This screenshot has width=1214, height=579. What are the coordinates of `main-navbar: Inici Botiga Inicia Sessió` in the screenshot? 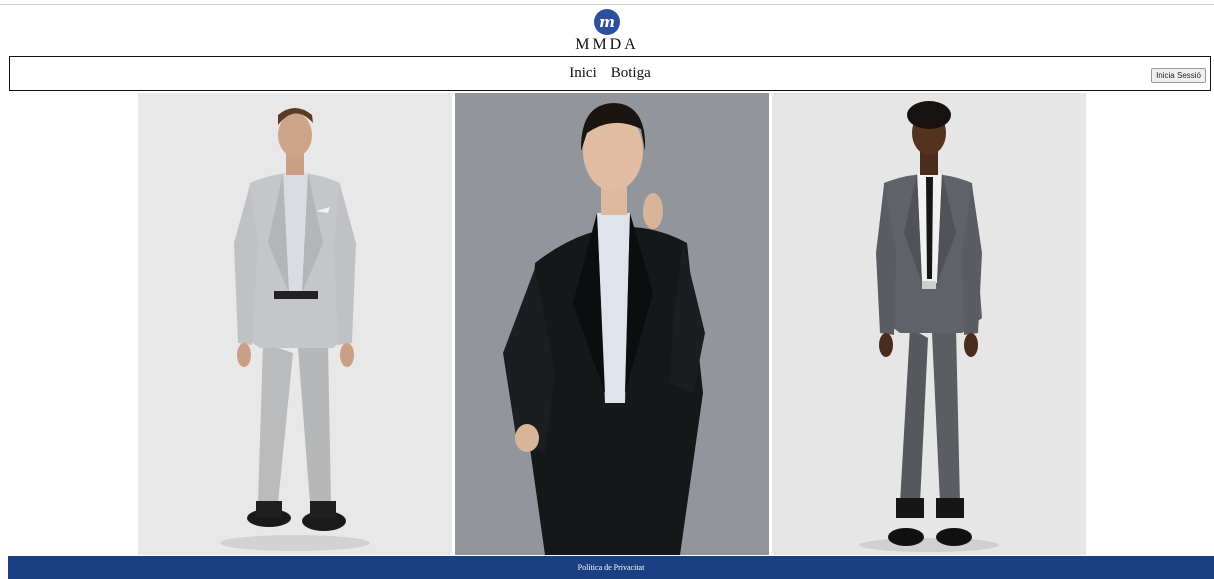 It's located at (610, 73).